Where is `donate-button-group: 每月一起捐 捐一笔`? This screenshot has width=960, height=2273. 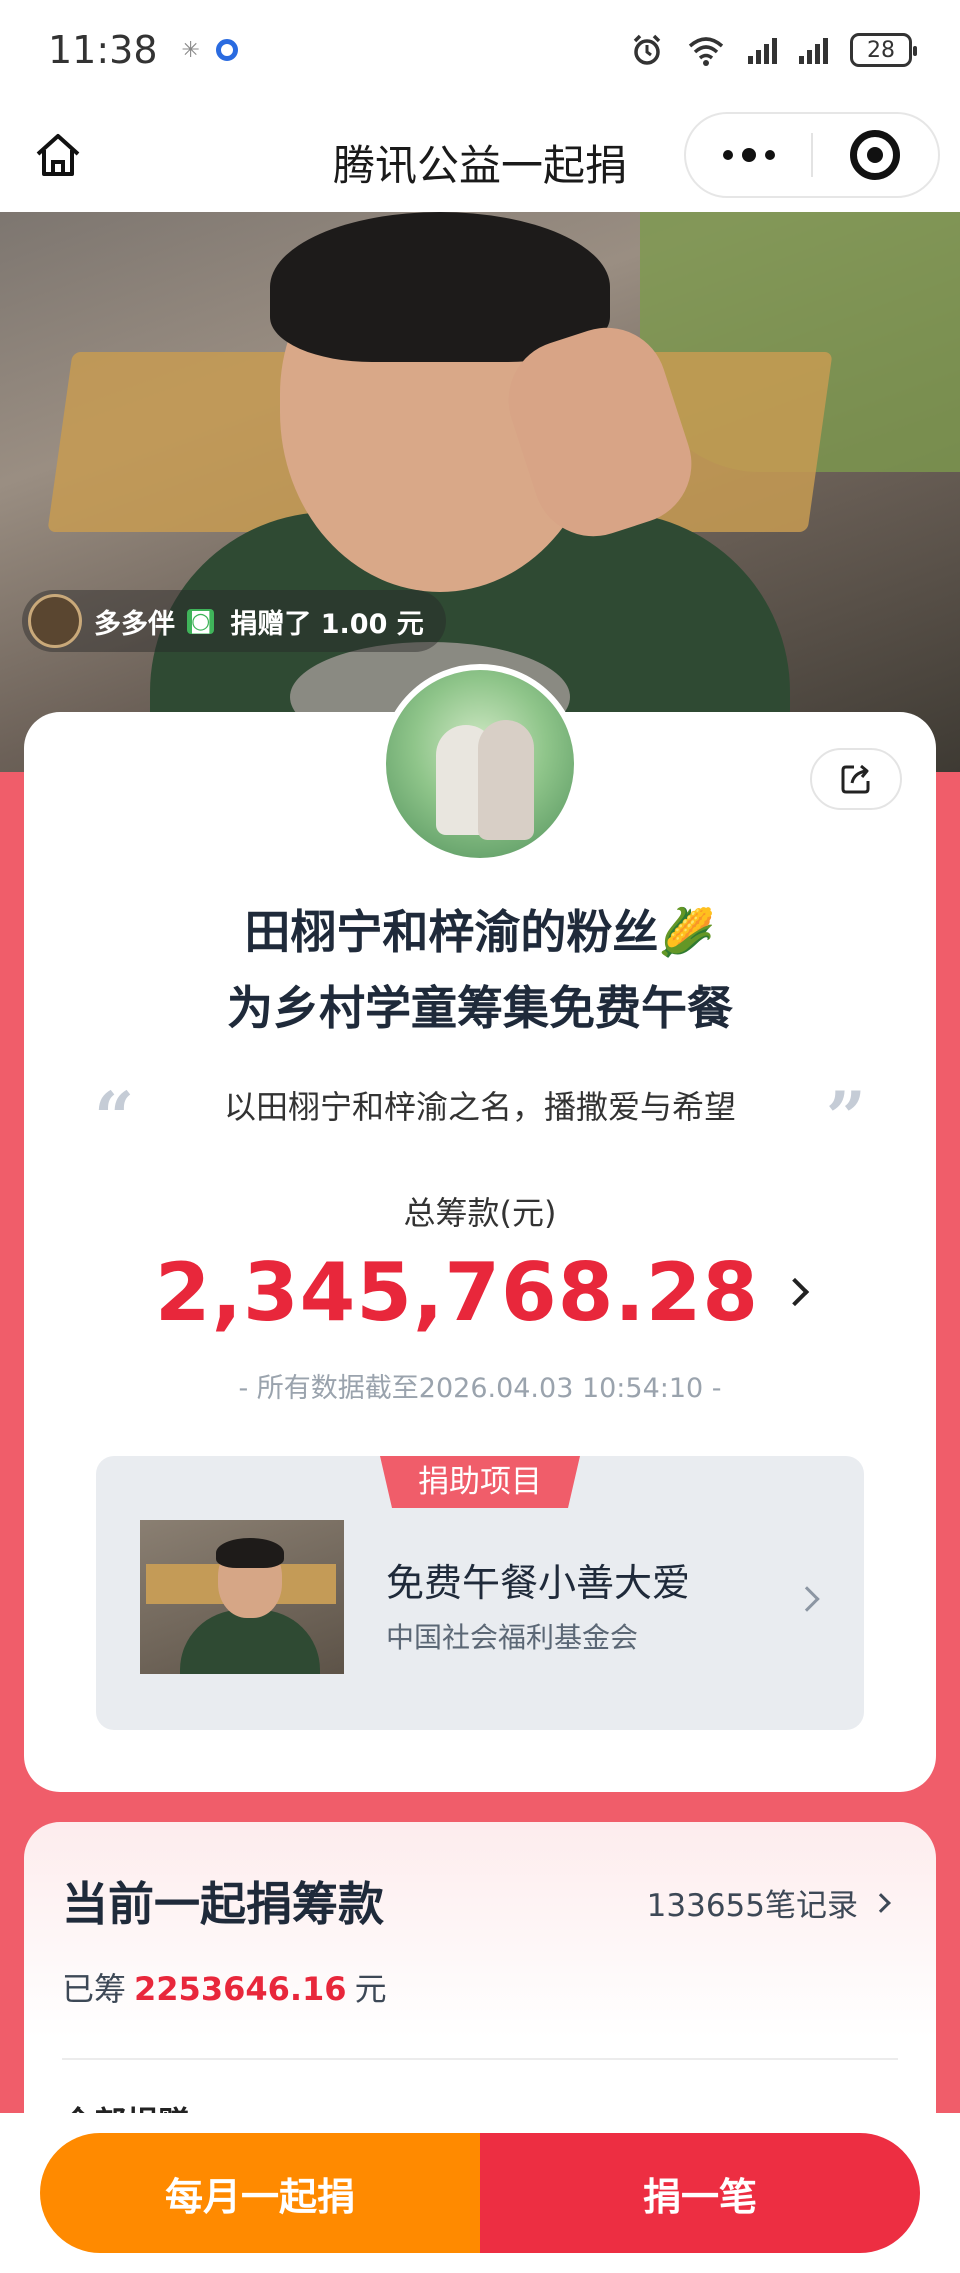 donate-button-group: 每月一起捐 捐一笔 is located at coordinates (480, 2193).